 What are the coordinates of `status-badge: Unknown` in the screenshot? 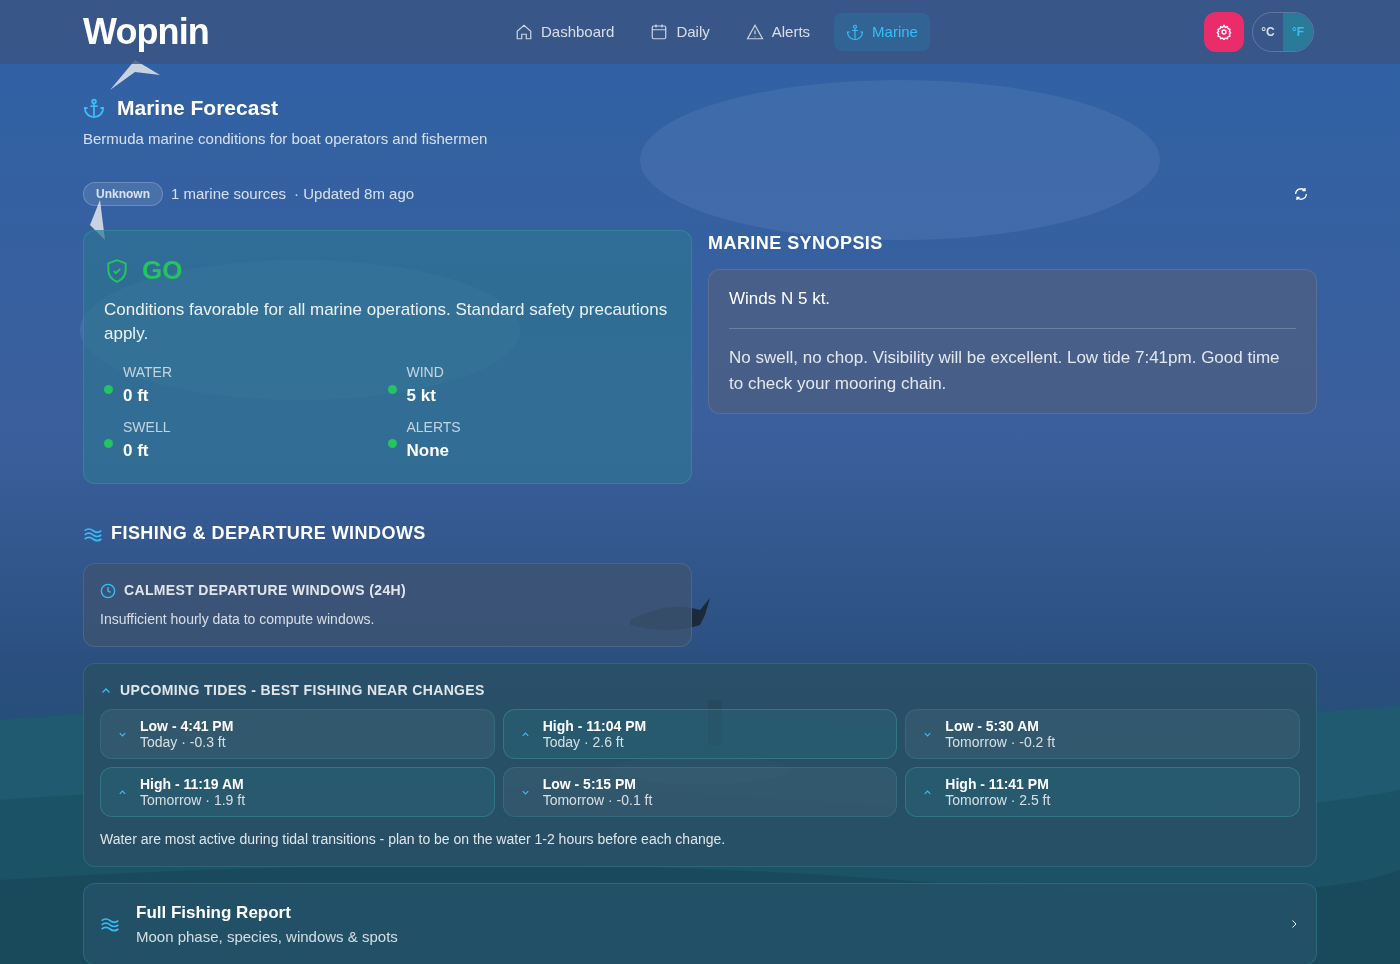 It's located at (123, 194).